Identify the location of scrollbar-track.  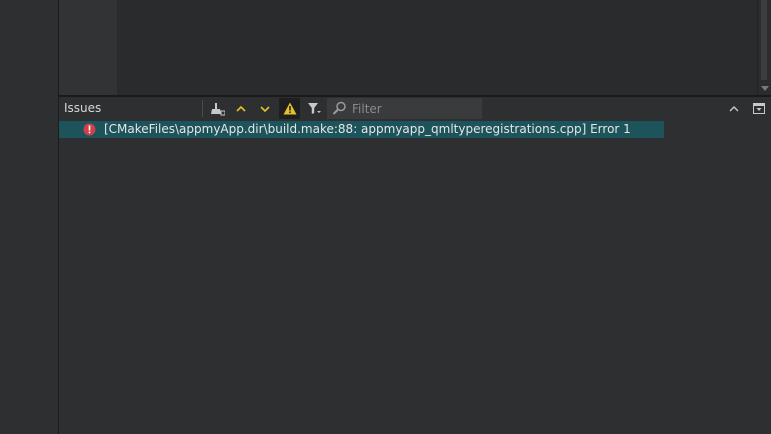
(764, 40).